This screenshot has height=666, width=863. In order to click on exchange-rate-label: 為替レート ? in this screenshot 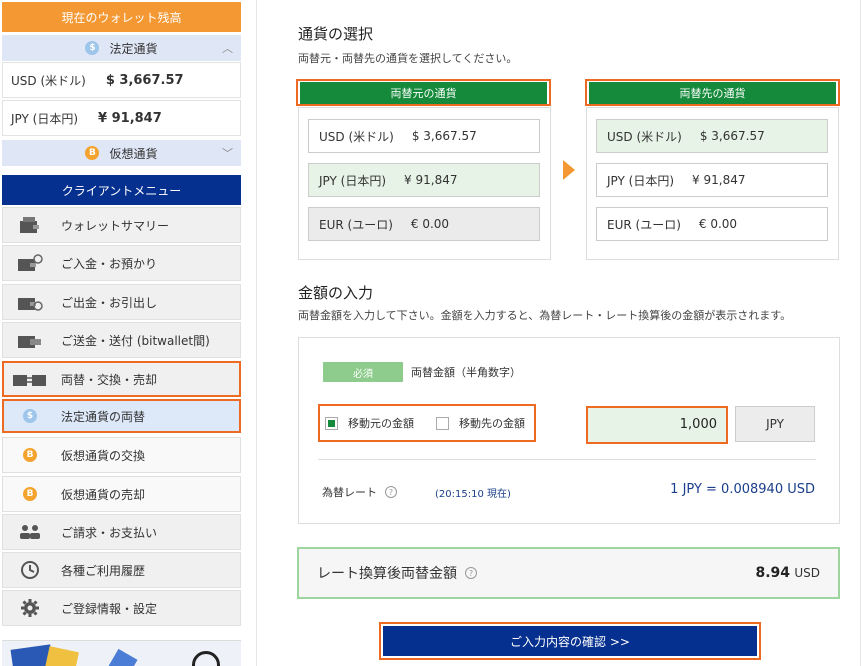, I will do `click(359, 492)`.